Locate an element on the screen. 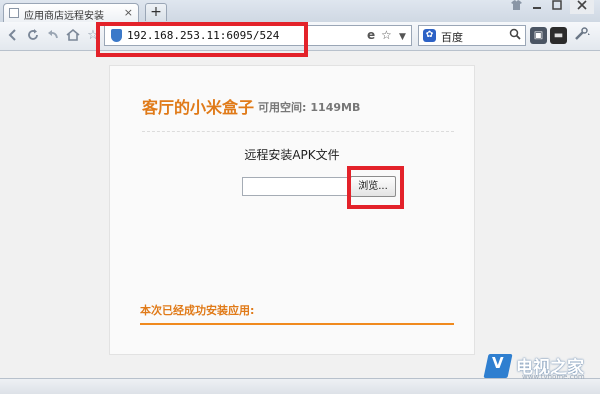 This screenshot has width=600, height=394. gamepad-icon: ▬ is located at coordinates (558, 35).